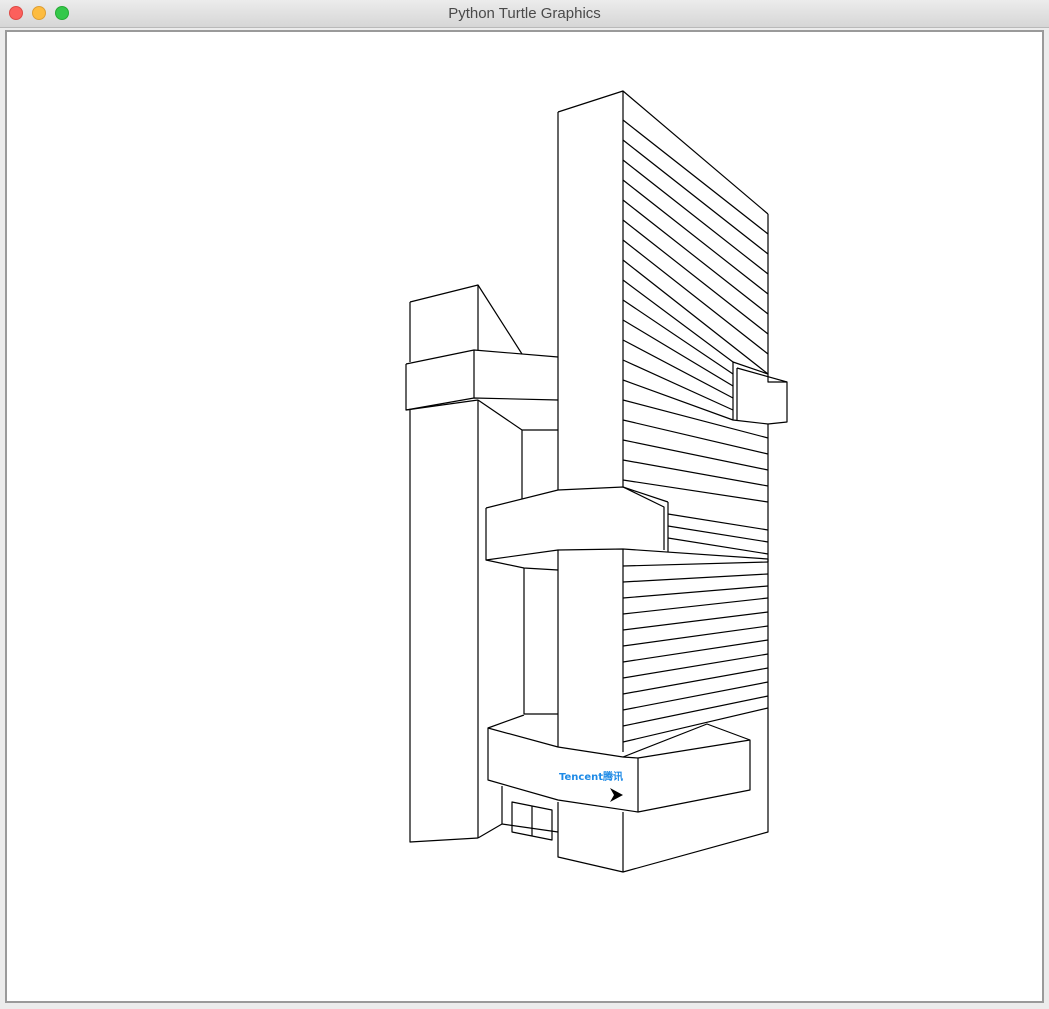 The height and width of the screenshot is (1009, 1049). What do you see at coordinates (577, 497) in the screenshot?
I see `middle-band` at bounding box center [577, 497].